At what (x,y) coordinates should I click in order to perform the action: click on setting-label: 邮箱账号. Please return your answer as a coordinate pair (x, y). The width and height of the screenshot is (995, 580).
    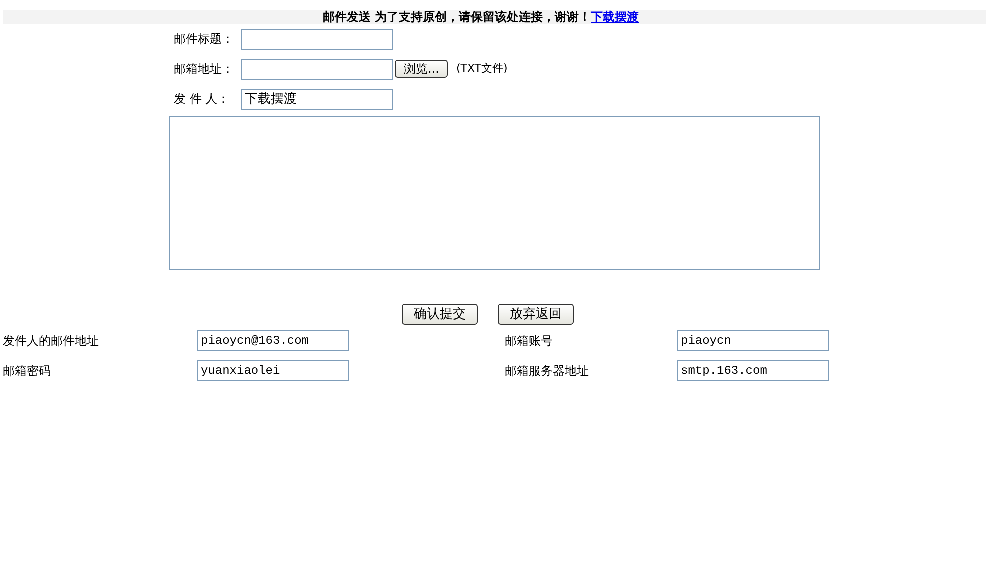
    Looking at the image, I should click on (529, 341).